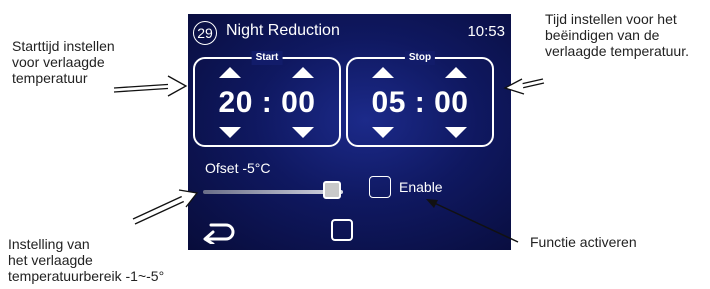 The height and width of the screenshot is (289, 710). I want to click on stop-label: Stop, so click(420, 58).